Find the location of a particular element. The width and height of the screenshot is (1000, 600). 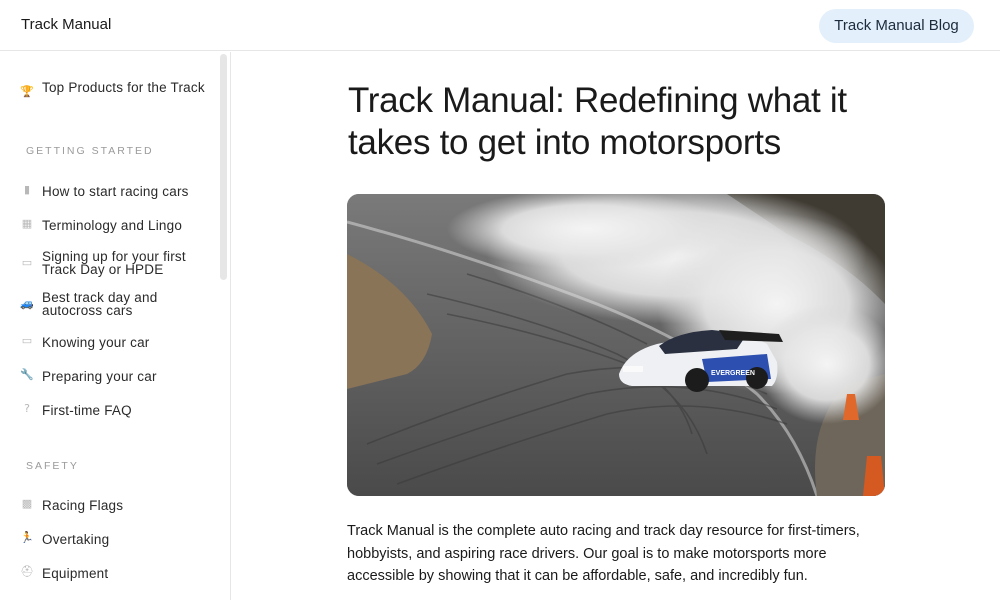

sidebar-item-top-products: 🏆 Top Products for the Track is located at coordinates (107, 93).